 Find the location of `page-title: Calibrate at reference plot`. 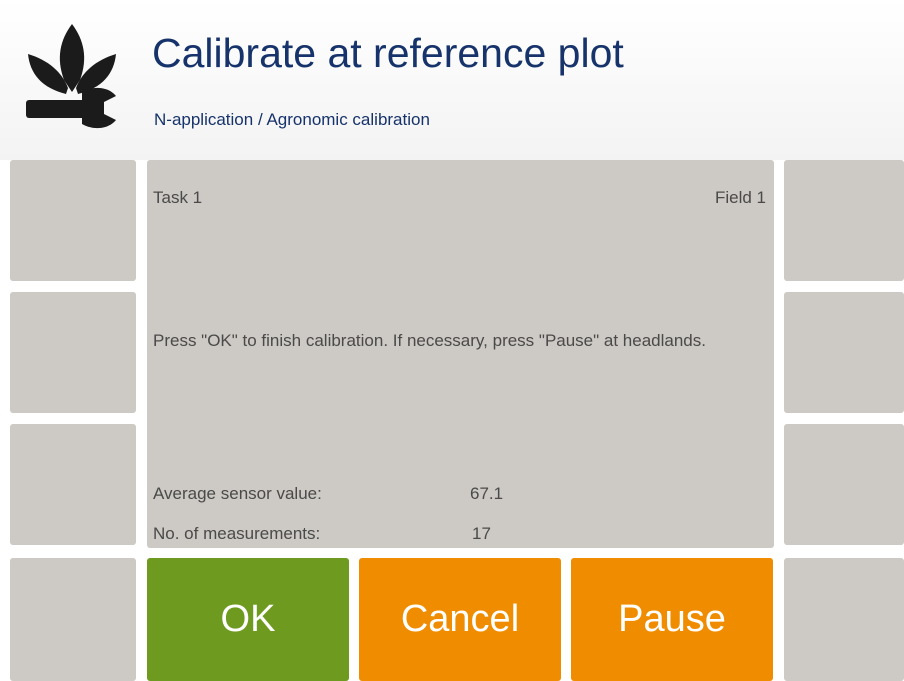

page-title: Calibrate at reference plot is located at coordinates (388, 53).